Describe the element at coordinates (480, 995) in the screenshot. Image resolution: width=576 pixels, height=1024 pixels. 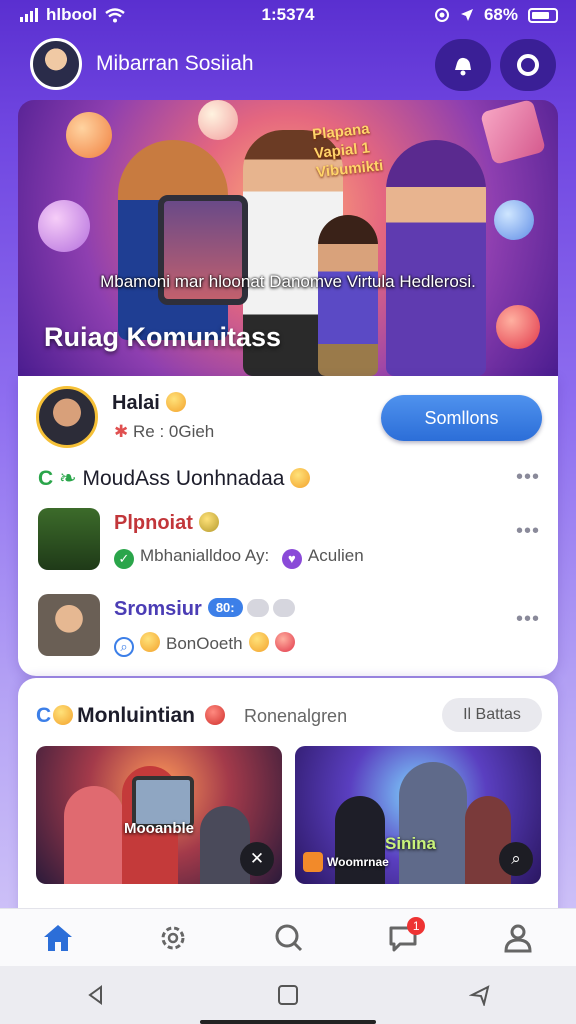
I see `recents-icon` at that location.